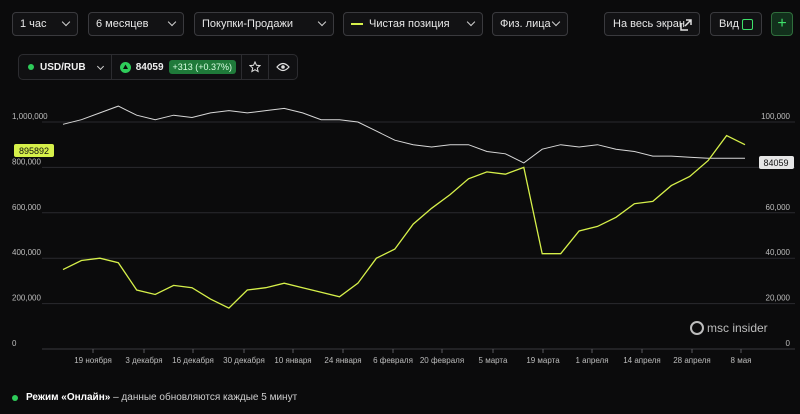 Image resolution: width=800 pixels, height=414 pixels. I want to click on series-swatch, so click(357, 24).